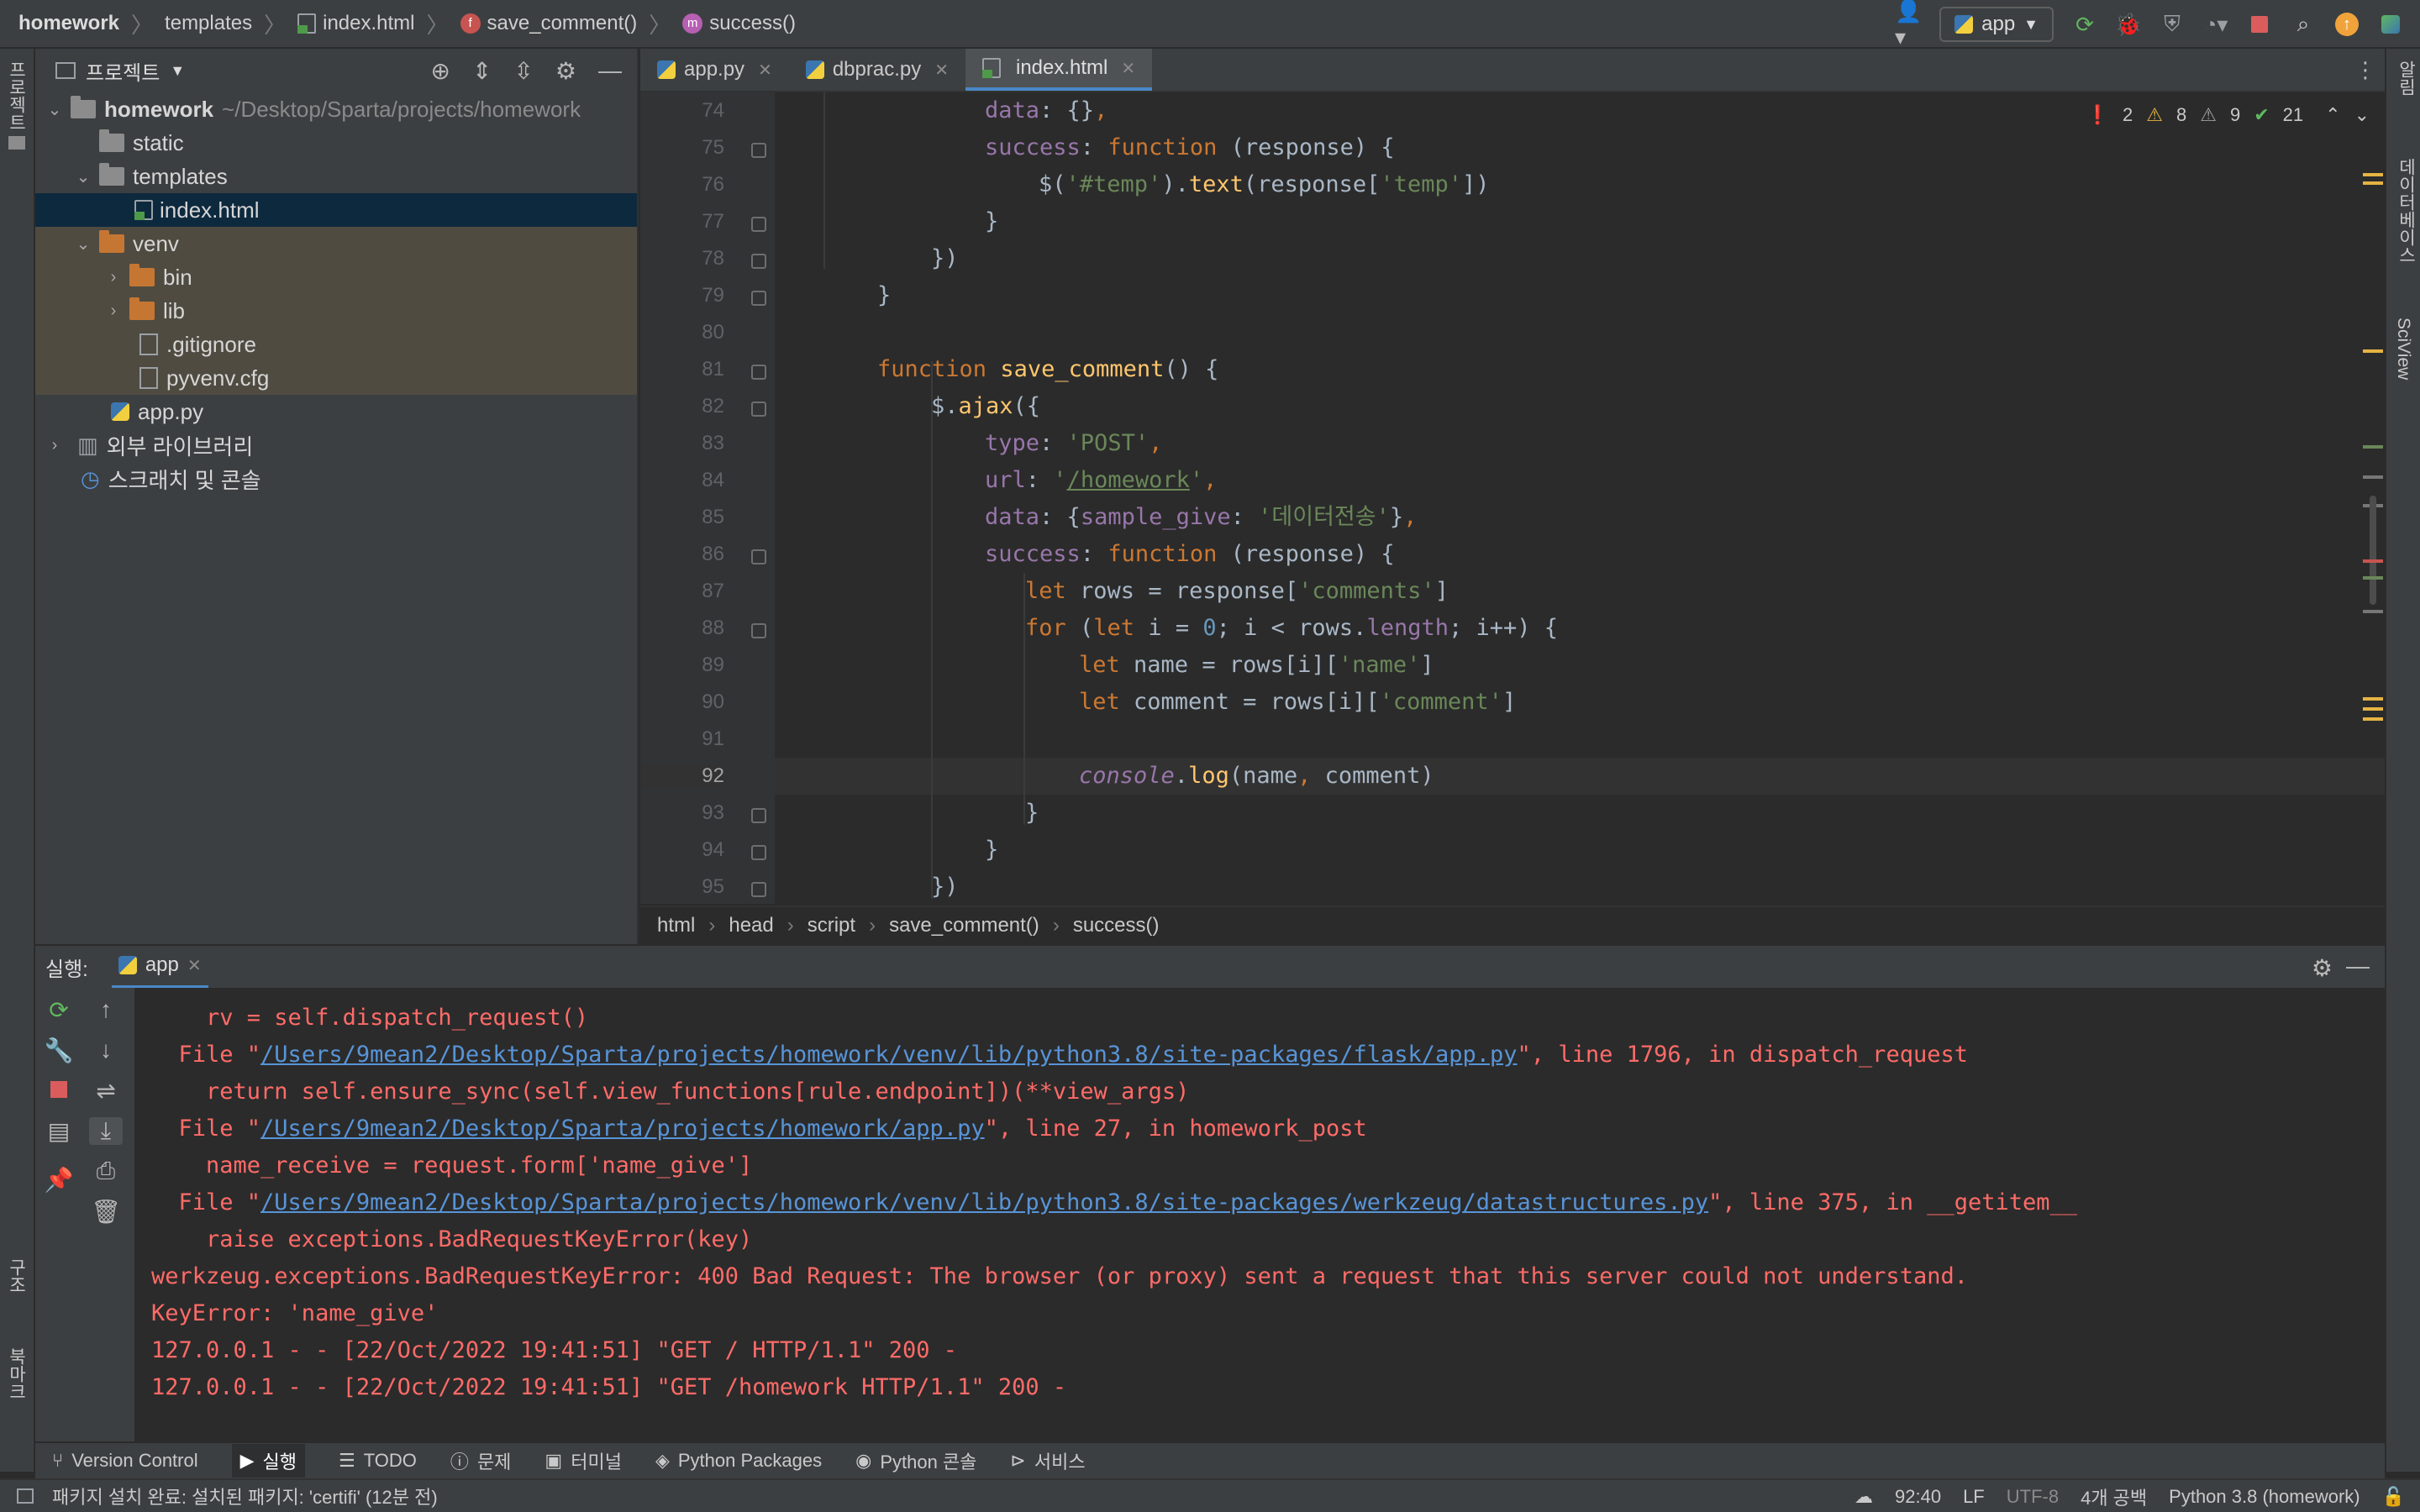 This screenshot has height=1512, width=2420. I want to click on cloud-sync-icon: ☁, so click(1863, 1497).